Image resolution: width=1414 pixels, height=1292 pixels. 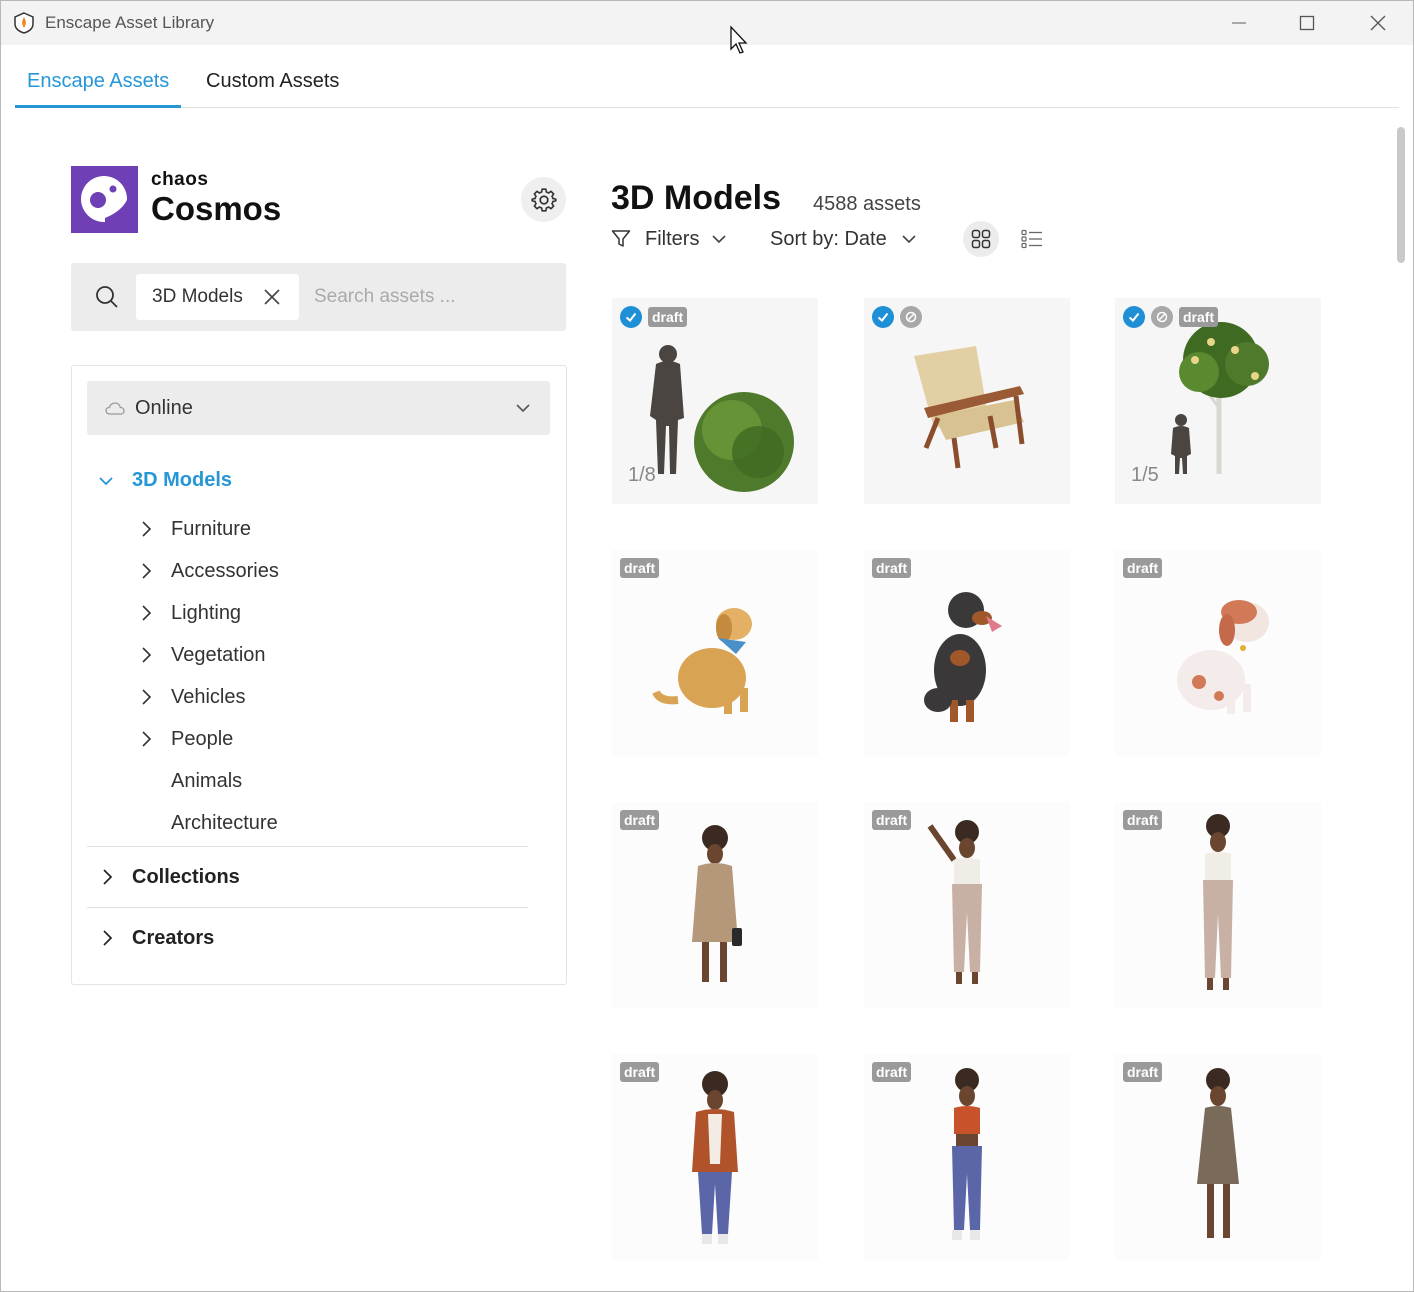 What do you see at coordinates (164, 408) in the screenshot?
I see `source-selected: Online` at bounding box center [164, 408].